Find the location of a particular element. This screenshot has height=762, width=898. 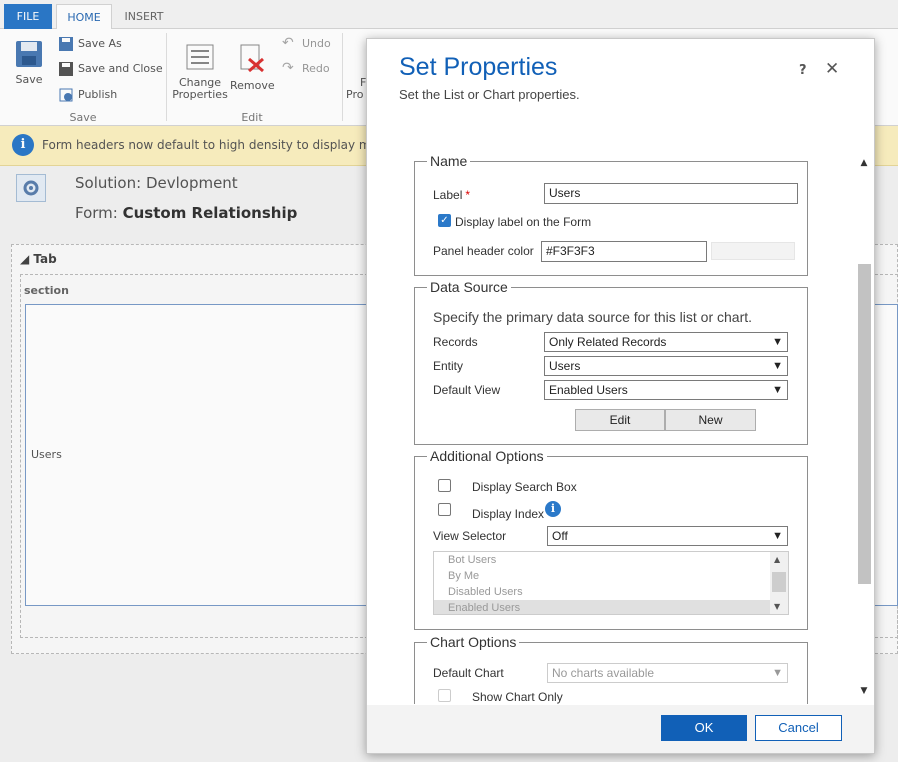

display-index-checkbox is located at coordinates (444, 509).